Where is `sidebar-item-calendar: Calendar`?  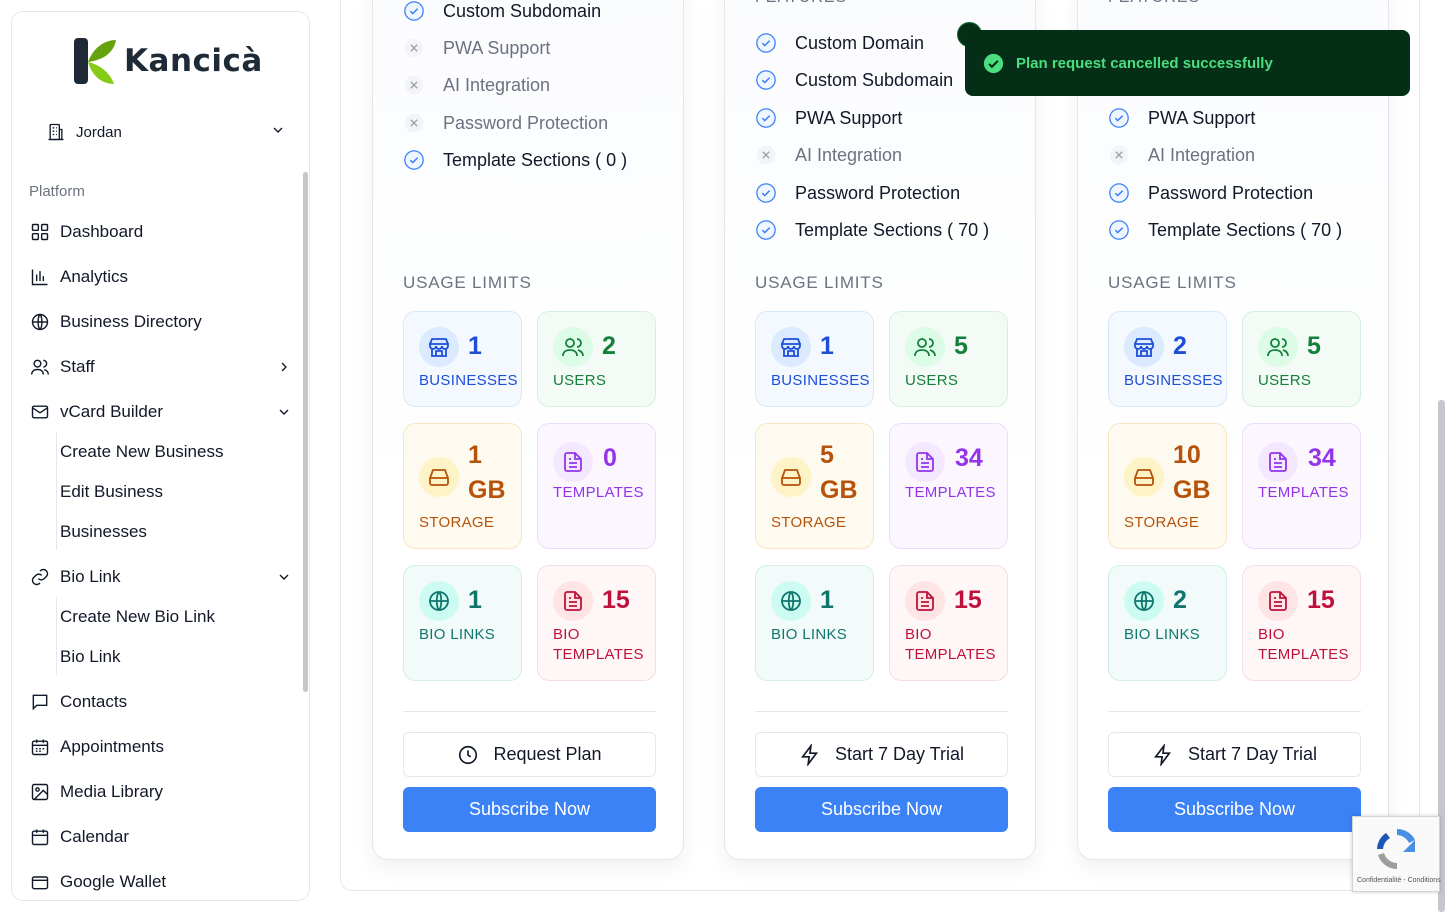 sidebar-item-calendar: Calendar is located at coordinates (161, 837).